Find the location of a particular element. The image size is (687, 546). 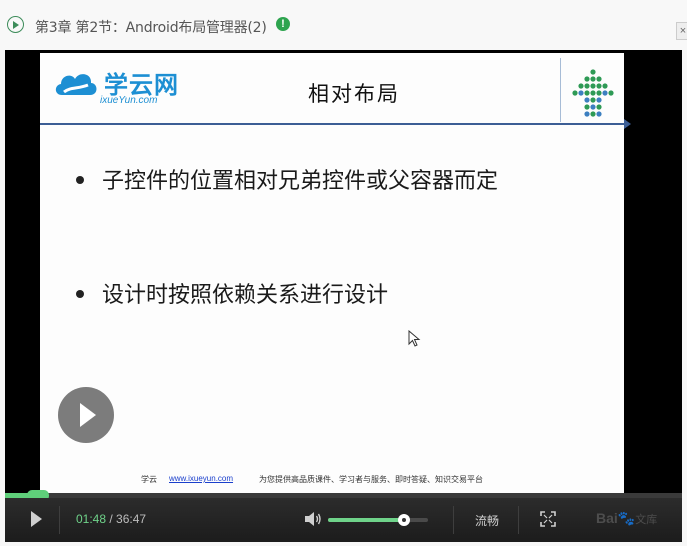

current-time: 01:48 is located at coordinates (91, 519).